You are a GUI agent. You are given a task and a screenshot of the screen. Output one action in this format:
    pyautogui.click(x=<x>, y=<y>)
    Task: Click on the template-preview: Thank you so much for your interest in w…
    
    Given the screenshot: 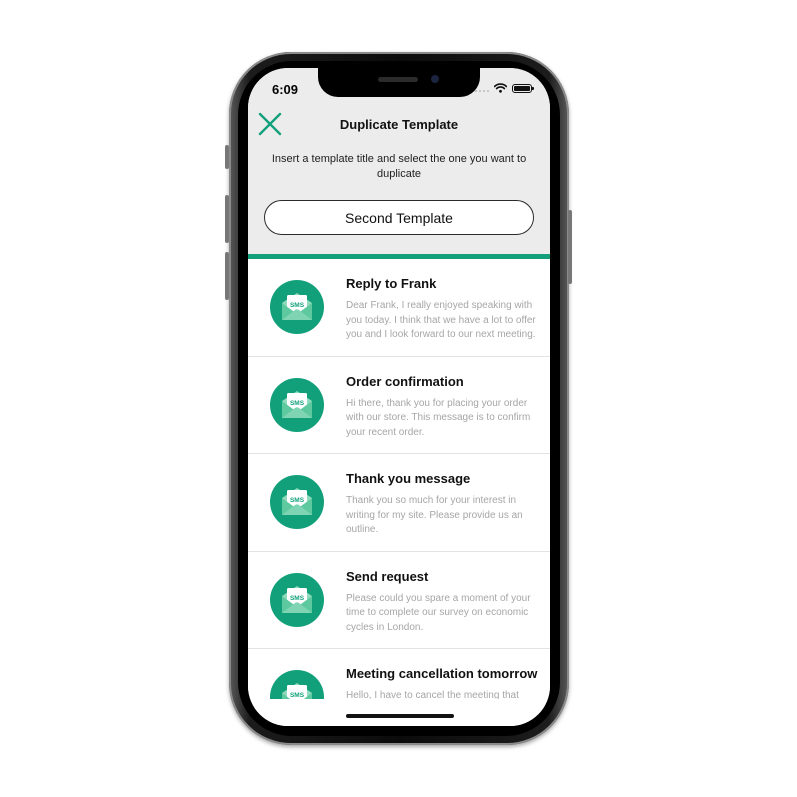 What is the action you would take?
    pyautogui.click(x=434, y=515)
    